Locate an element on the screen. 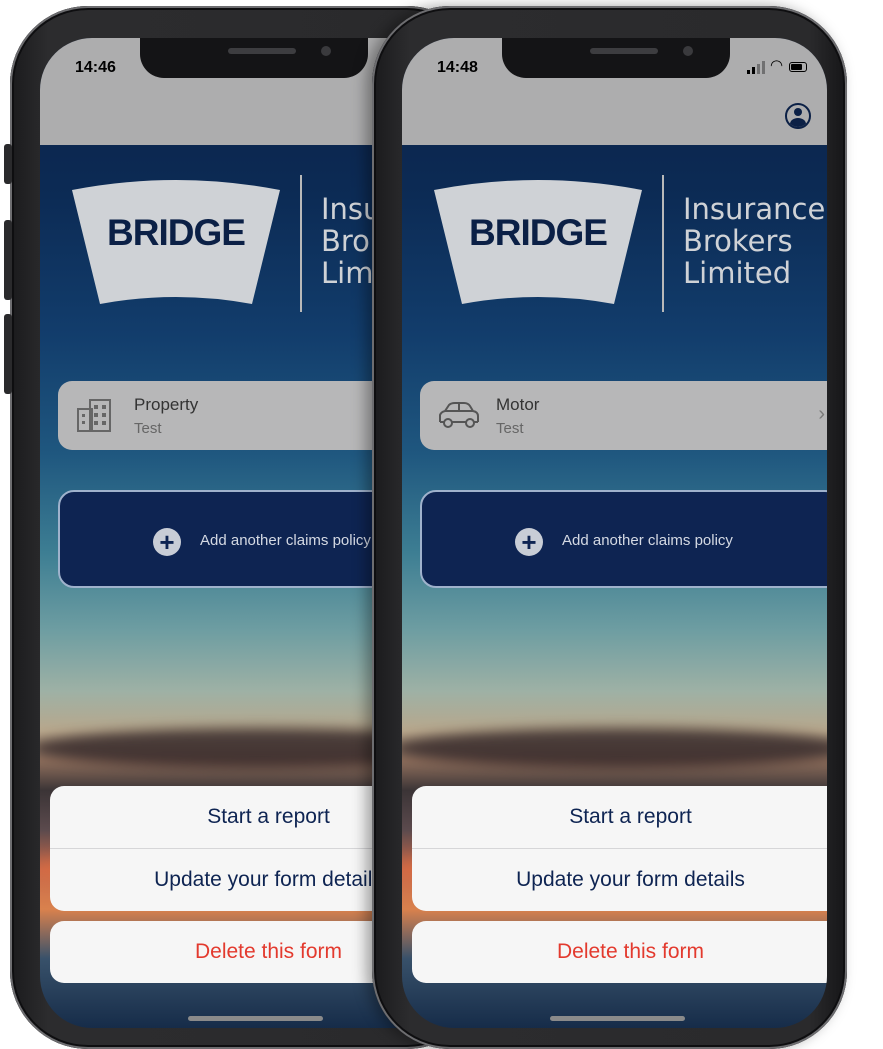 The image size is (883, 1049). start-report-button: Start a report is located at coordinates (619, 817).